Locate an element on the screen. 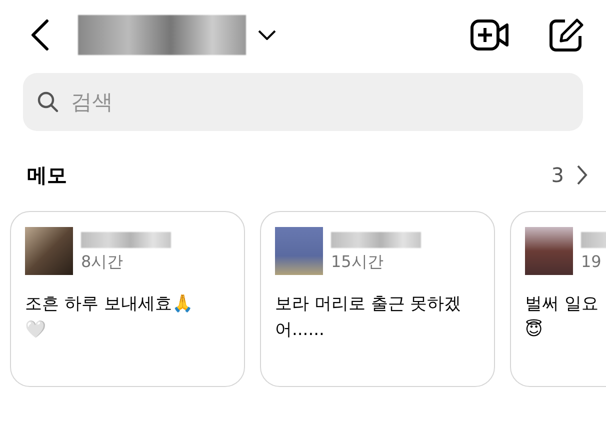 Image resolution: width=606 pixels, height=427 pixels. video-call-icon is located at coordinates (490, 35).